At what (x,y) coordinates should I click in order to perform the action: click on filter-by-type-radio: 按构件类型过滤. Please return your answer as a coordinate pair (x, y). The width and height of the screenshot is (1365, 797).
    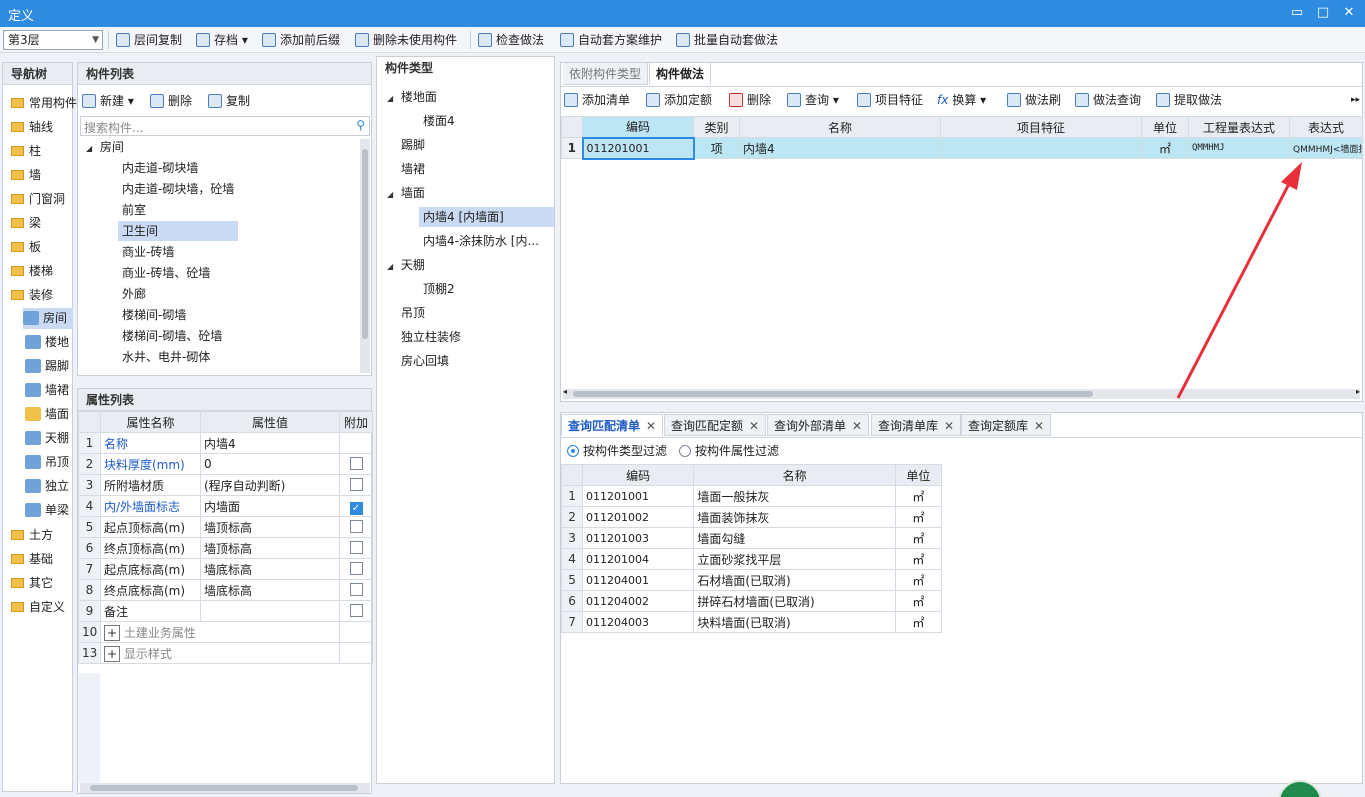
    Looking at the image, I should click on (617, 451).